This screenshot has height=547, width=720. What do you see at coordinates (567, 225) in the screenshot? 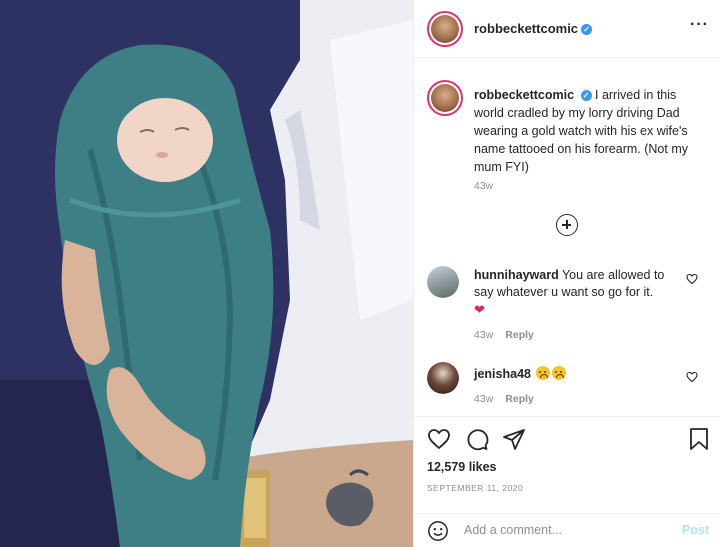
I see `plus-circle-icon` at bounding box center [567, 225].